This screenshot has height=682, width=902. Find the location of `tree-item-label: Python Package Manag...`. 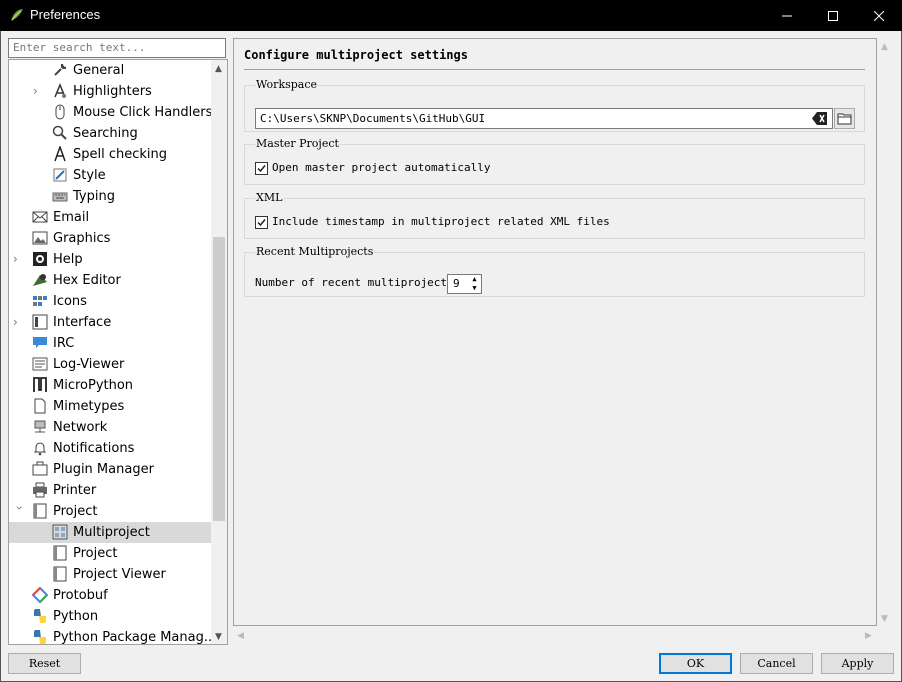

tree-item-label: Python Package Manag... is located at coordinates (135, 637).